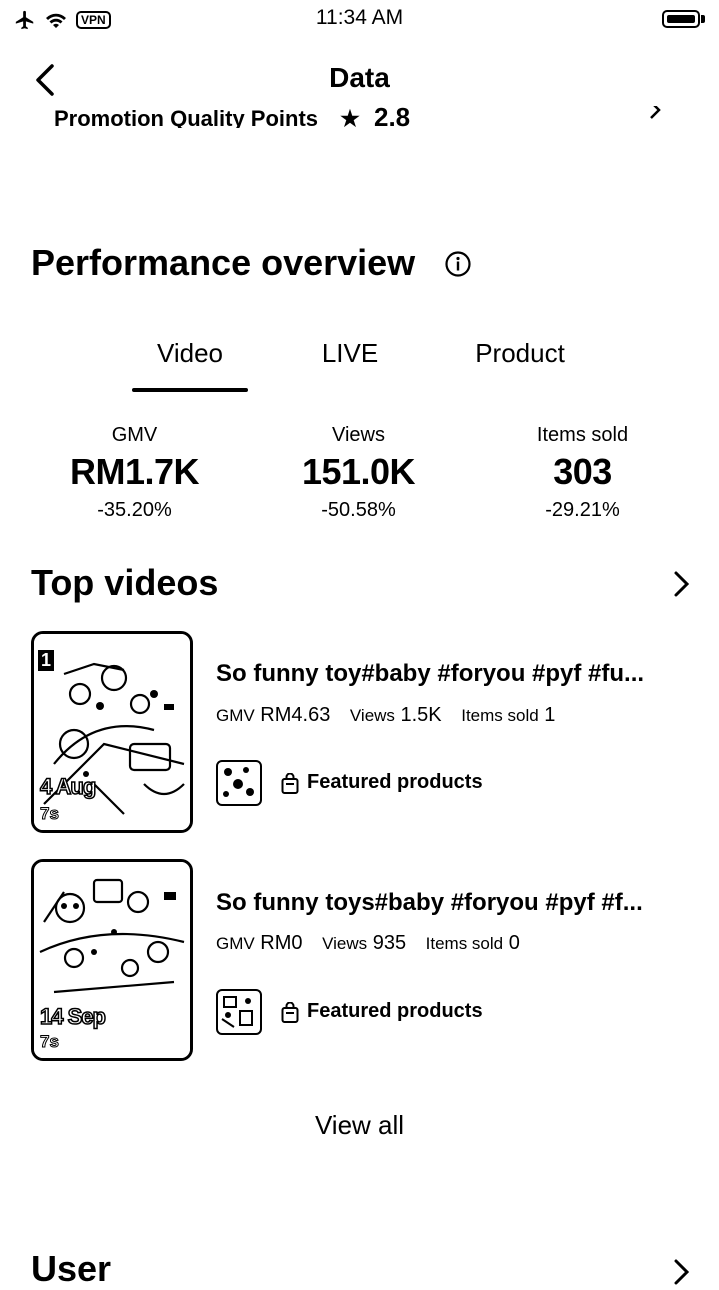 This screenshot has height=1290, width=719. I want to click on battery-icon, so click(681, 19).